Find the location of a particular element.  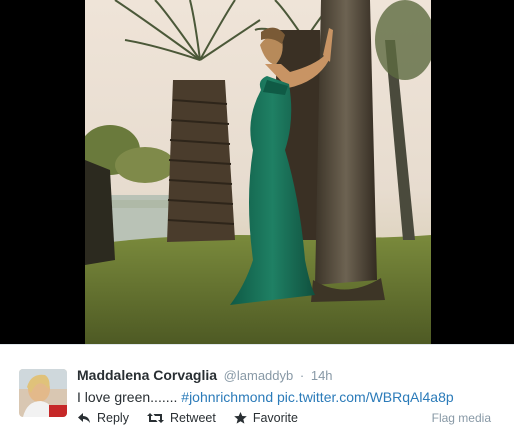

author-fullname: Maddalena Corvaglia is located at coordinates (147, 375).